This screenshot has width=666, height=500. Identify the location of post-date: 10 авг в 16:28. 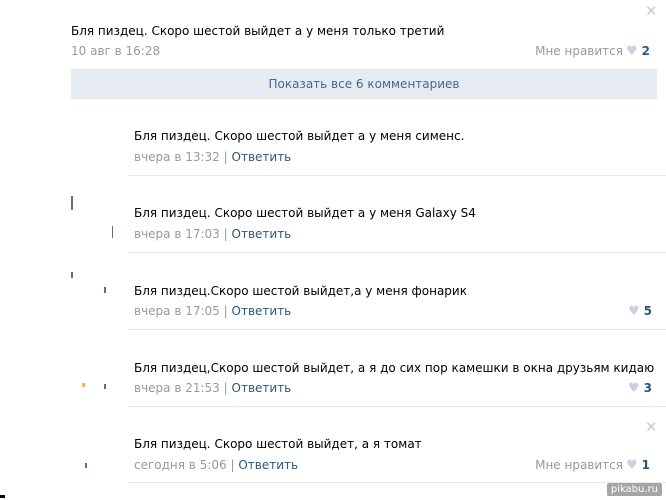
(115, 51).